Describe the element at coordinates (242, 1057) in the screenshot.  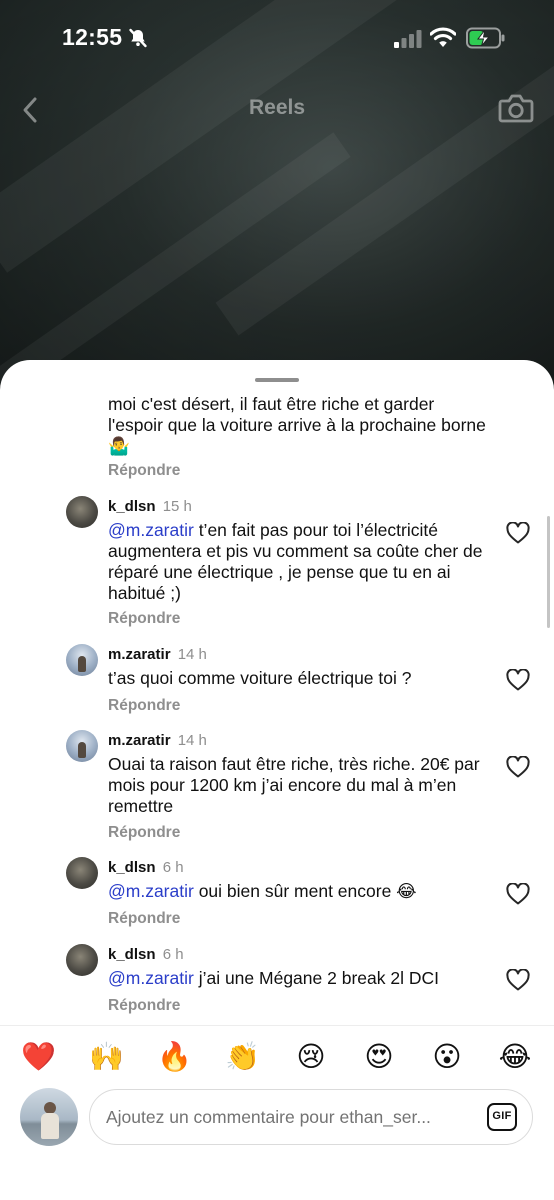
I see `reaction-clap-emoji: 👏` at that location.